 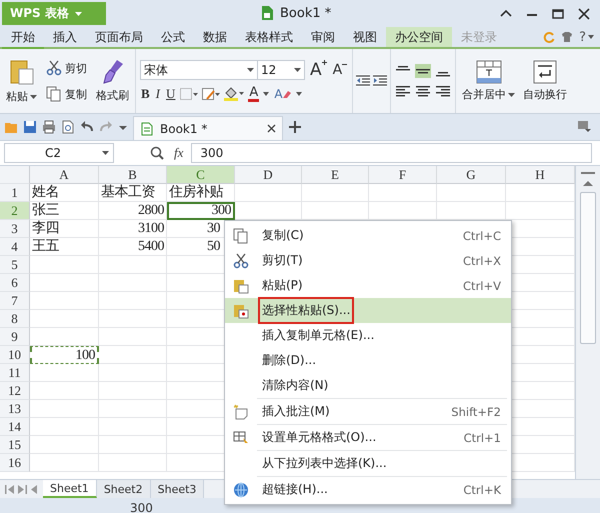 What do you see at coordinates (15, 409) in the screenshot?
I see `row-header: 13` at bounding box center [15, 409].